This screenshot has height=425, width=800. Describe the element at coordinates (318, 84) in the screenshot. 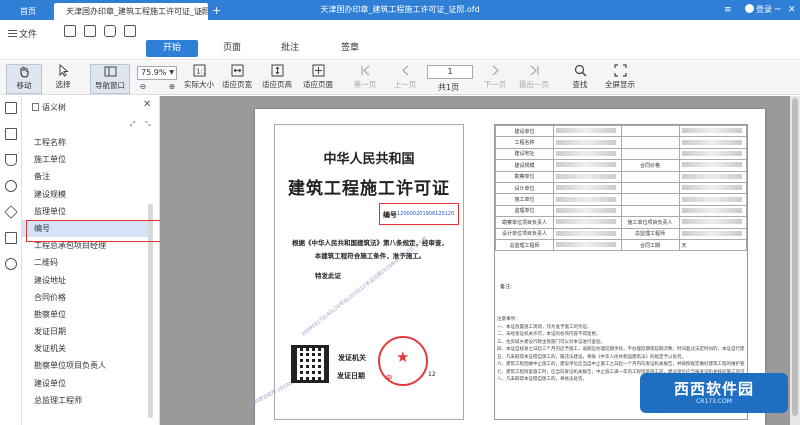

I see `fit-page-label: 适应页面` at that location.